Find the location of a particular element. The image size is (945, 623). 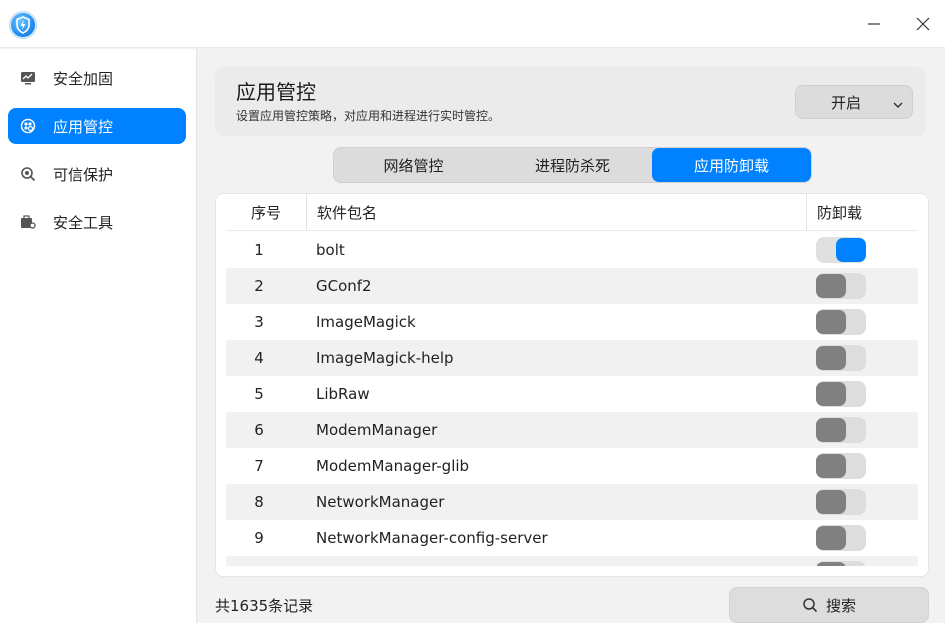

row-package-name: NetworkManager is located at coordinates (380, 502).